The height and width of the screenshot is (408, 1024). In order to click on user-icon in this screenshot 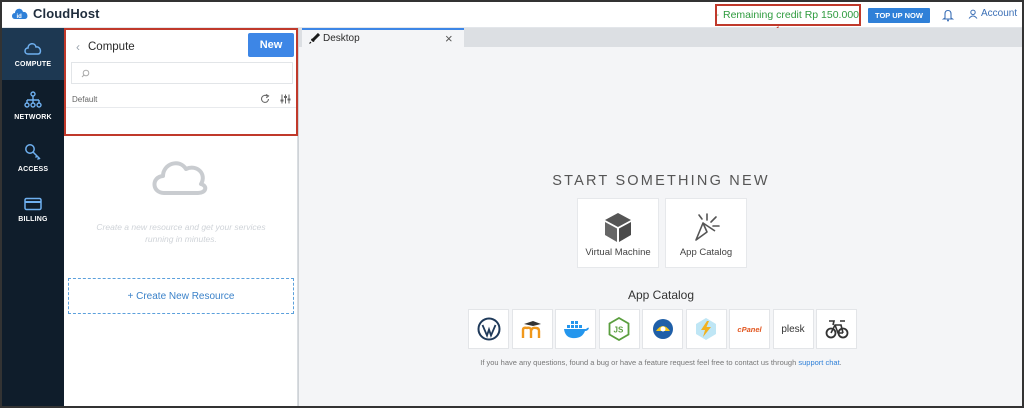, I will do `click(973, 14)`.